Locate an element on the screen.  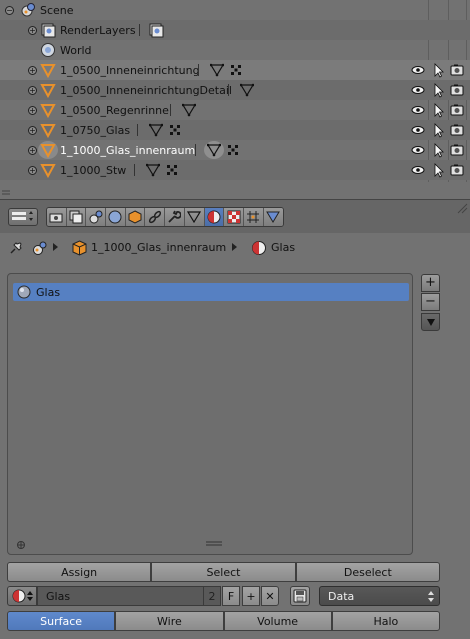
copy-paste-material-button is located at coordinates (300, 596).